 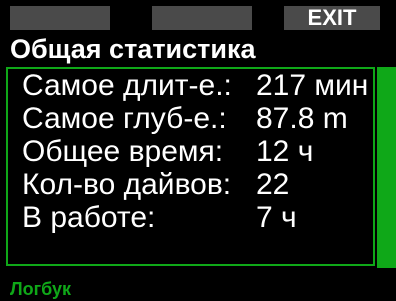 What do you see at coordinates (123, 151) in the screenshot?
I see `stat-label-total-time: Общее время:` at bounding box center [123, 151].